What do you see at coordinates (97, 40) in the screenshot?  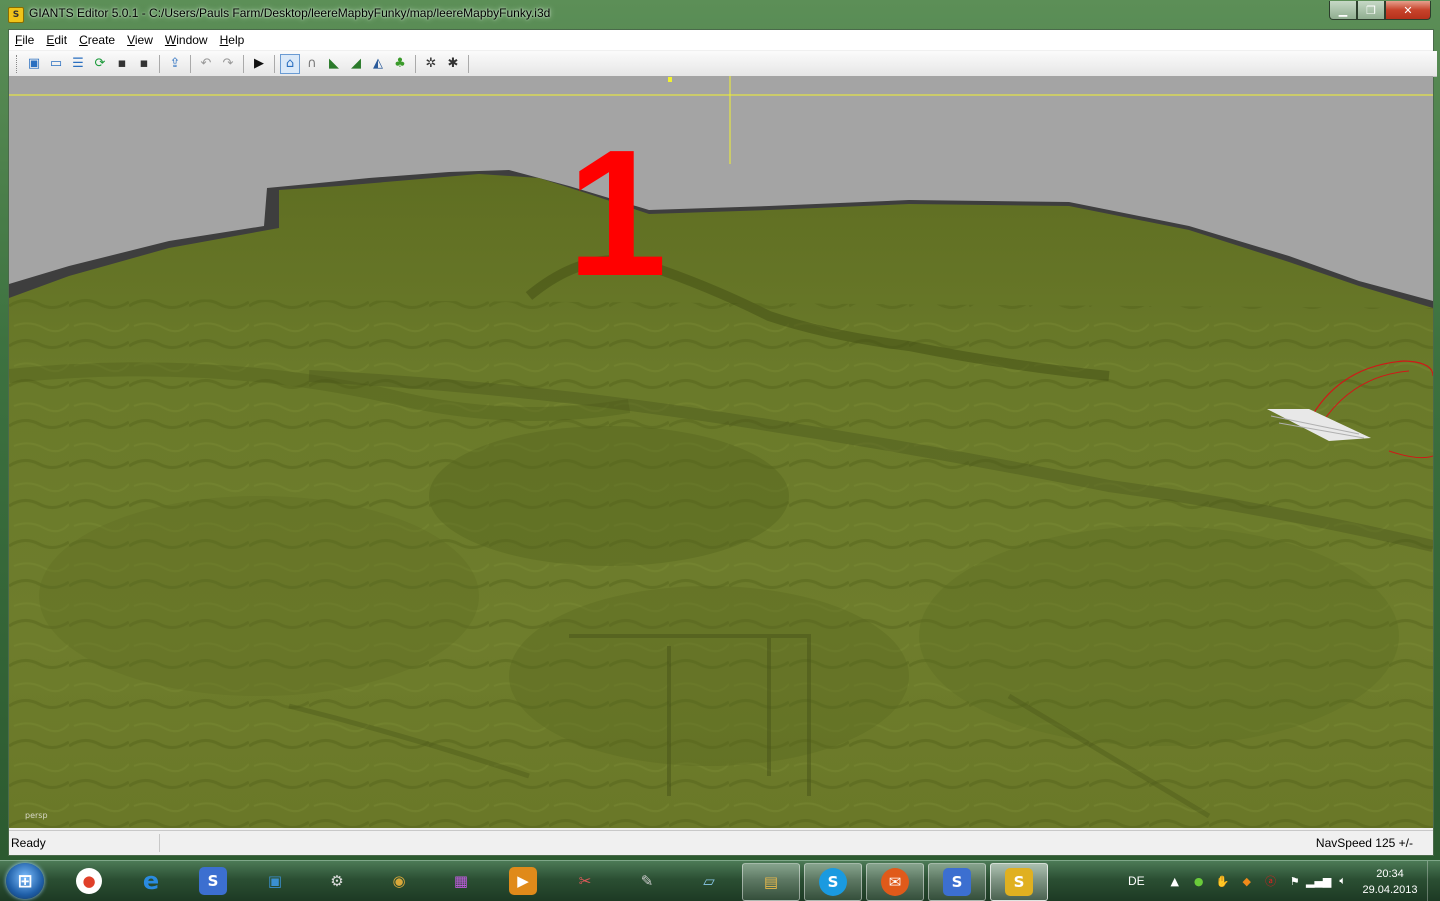 I see `menu-create: Create` at bounding box center [97, 40].